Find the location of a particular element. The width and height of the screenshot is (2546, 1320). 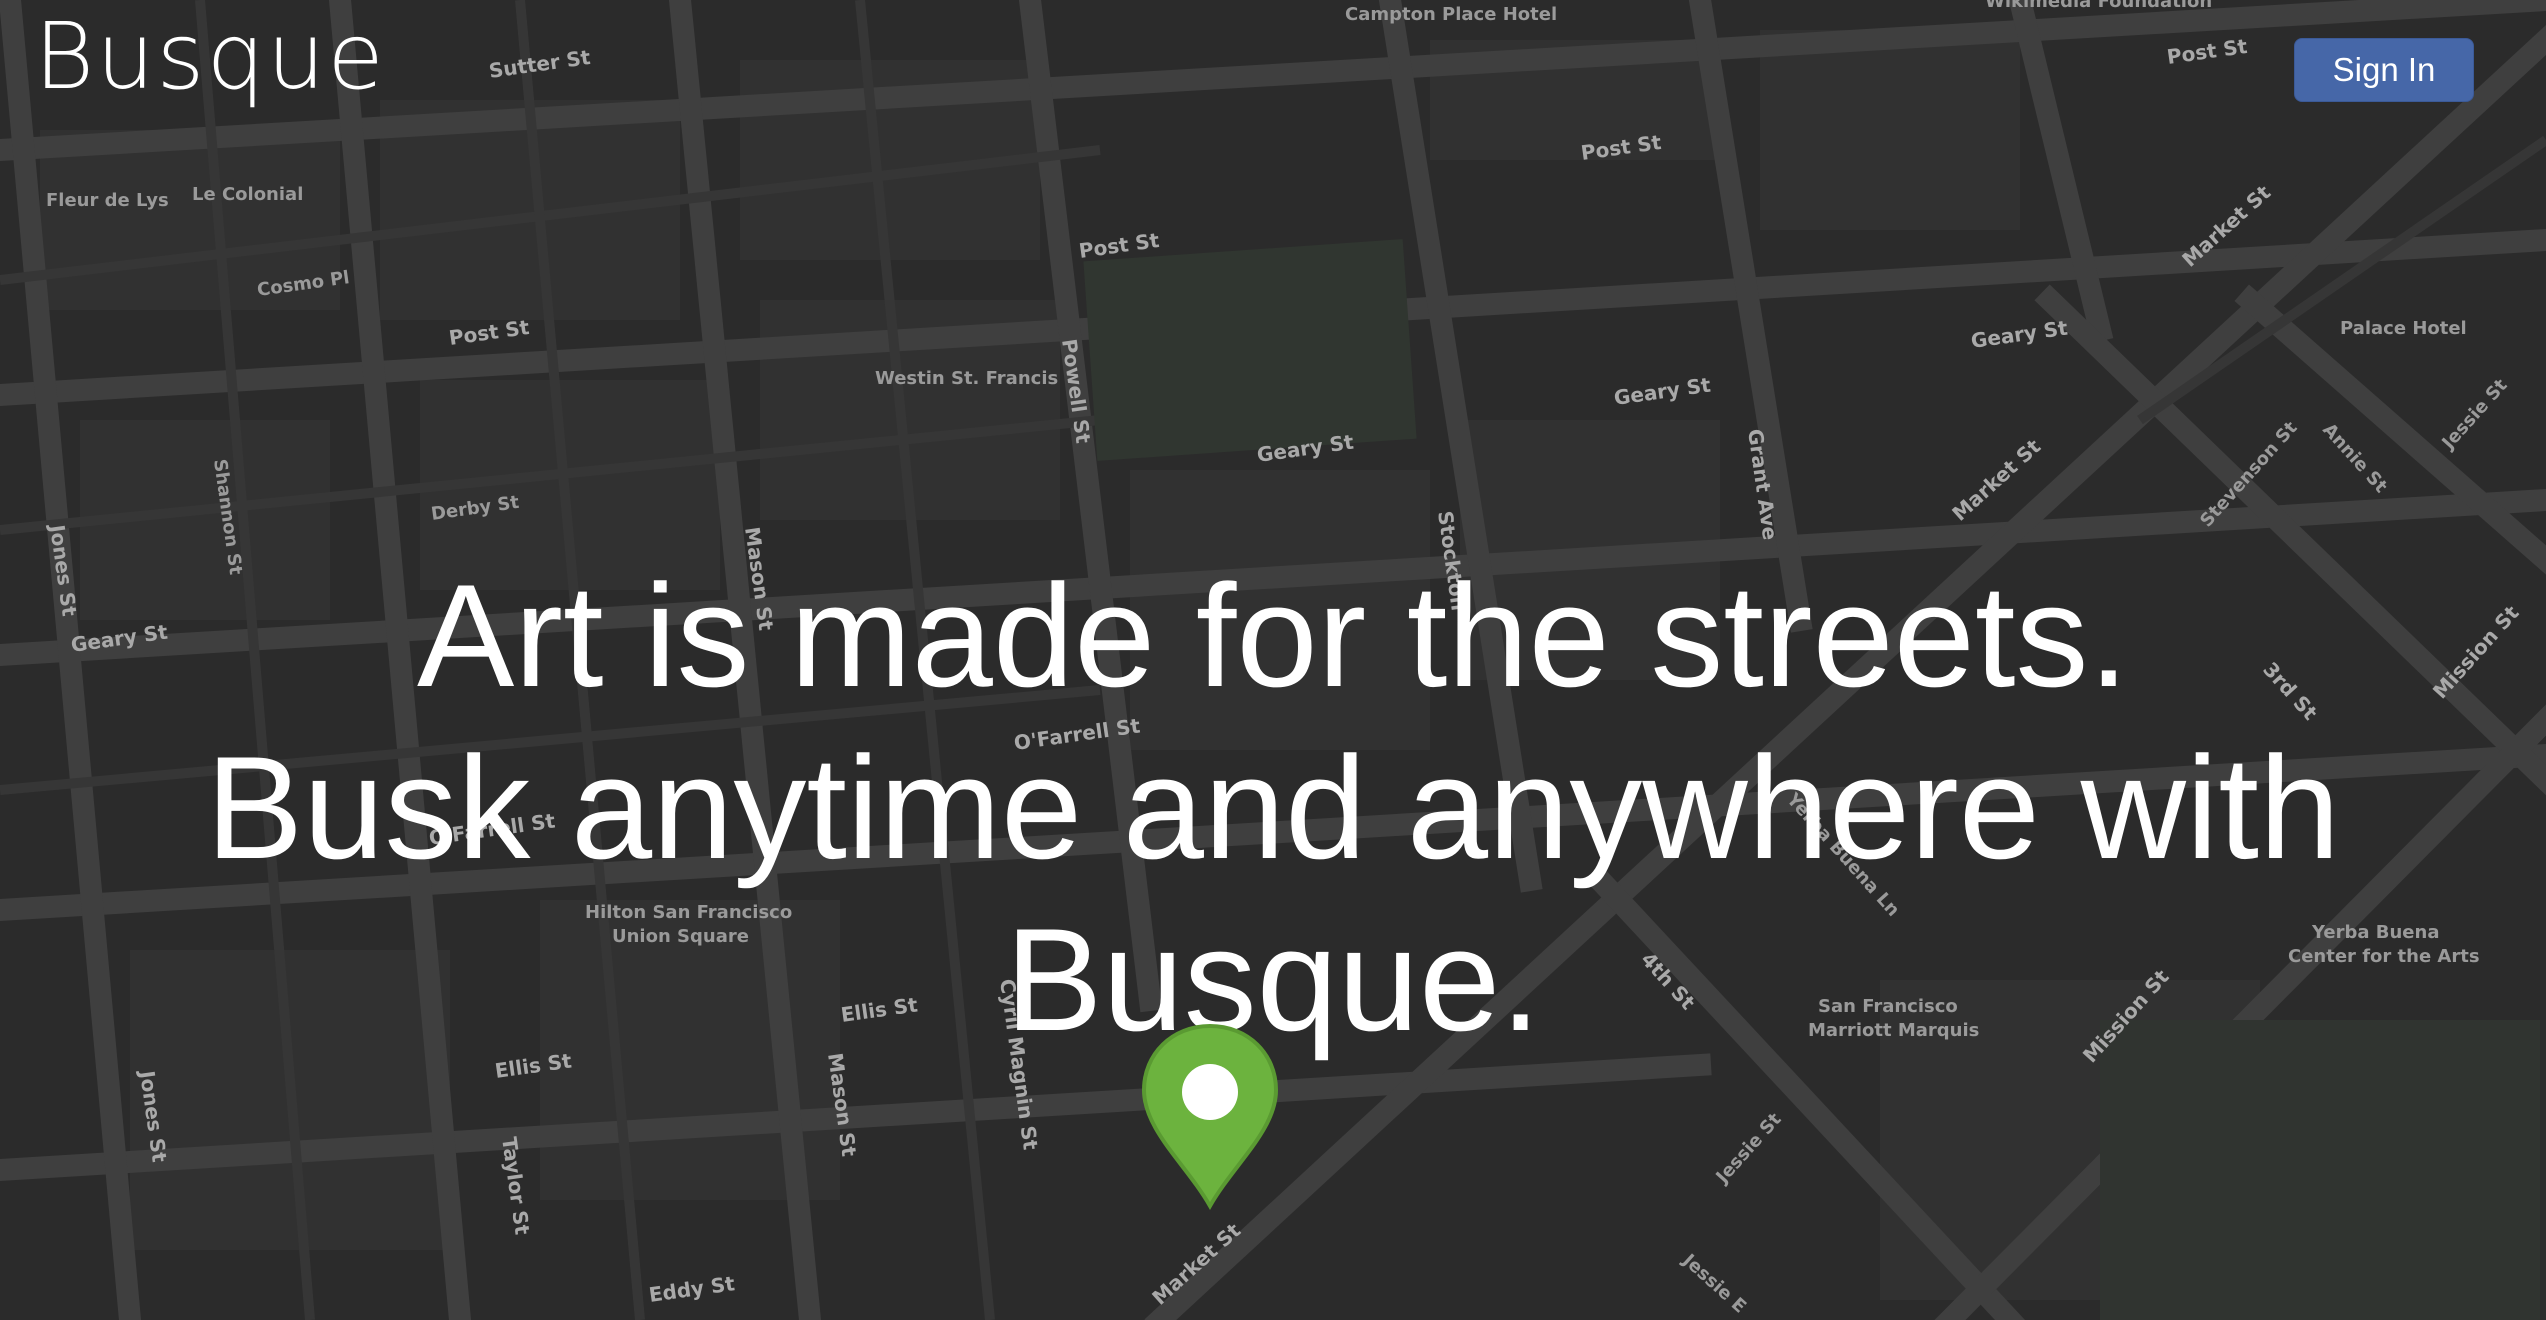

label-campton: Campton Place Hotel is located at coordinates (1451, 14).